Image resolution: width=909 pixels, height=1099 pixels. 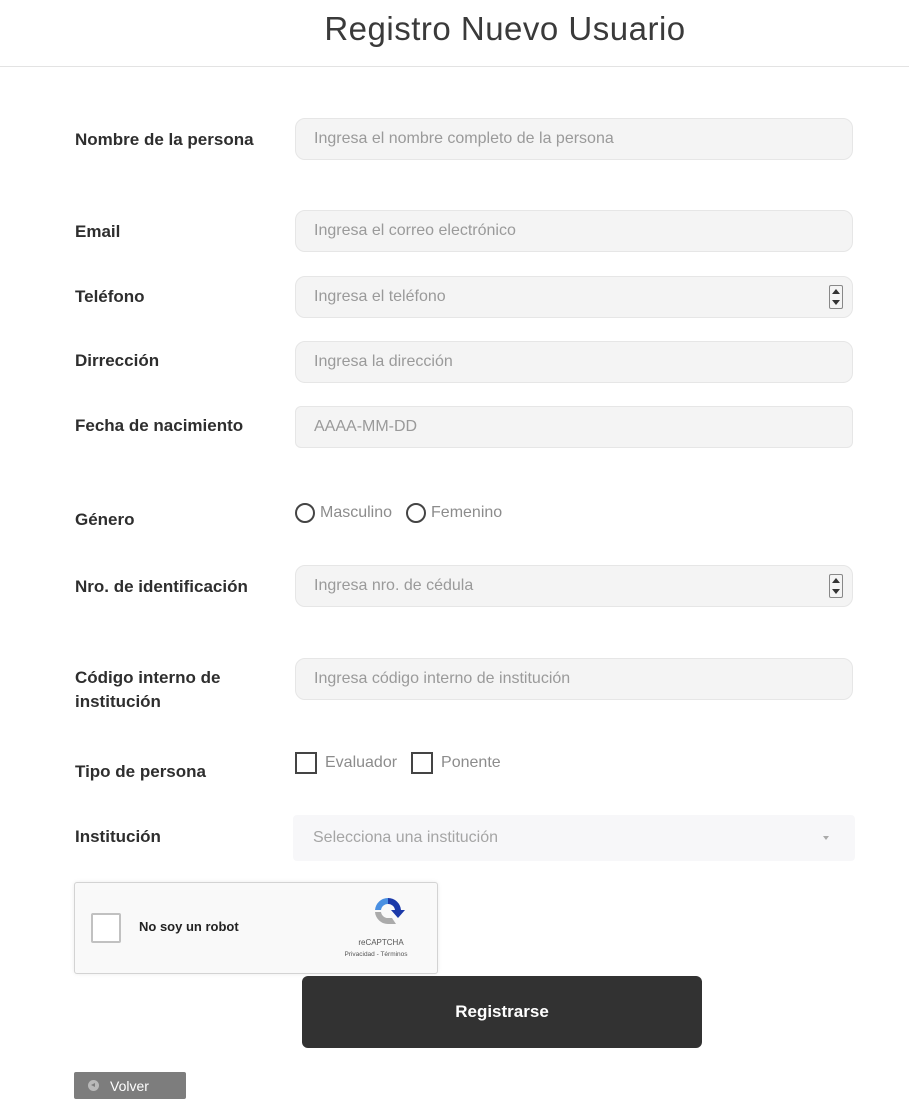 What do you see at coordinates (106, 928) in the screenshot?
I see `recaptcha-checkbox` at bounding box center [106, 928].